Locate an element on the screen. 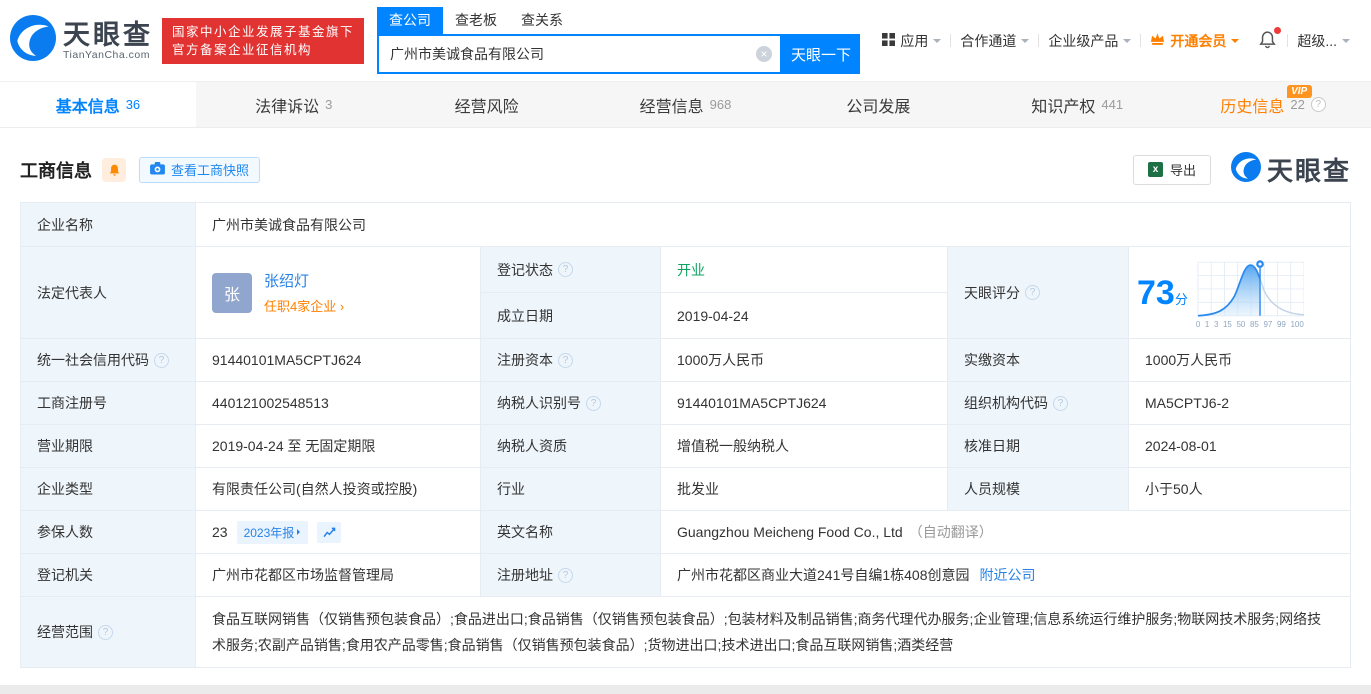 The height and width of the screenshot is (694, 1371). subscribe-bell-button is located at coordinates (114, 169).